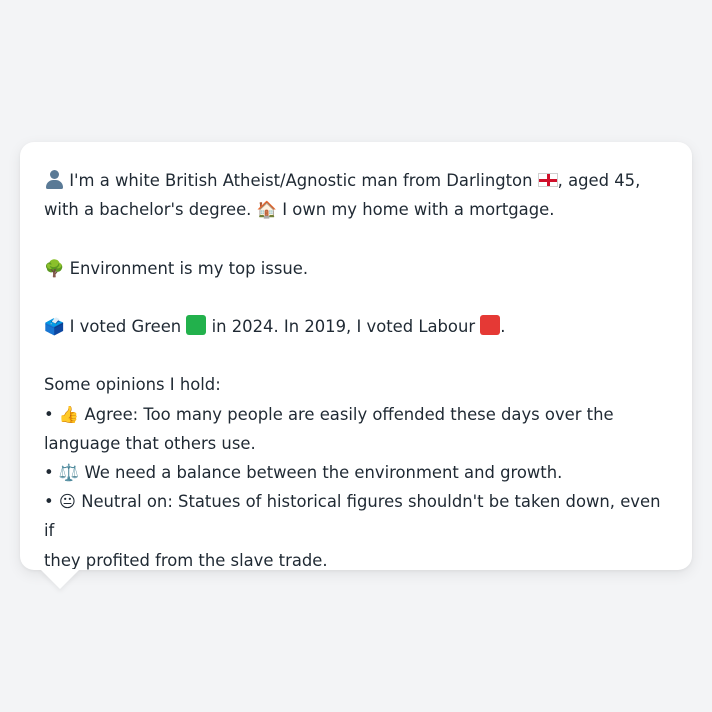  What do you see at coordinates (196, 324) in the screenshot?
I see `green-square-icon` at bounding box center [196, 324].